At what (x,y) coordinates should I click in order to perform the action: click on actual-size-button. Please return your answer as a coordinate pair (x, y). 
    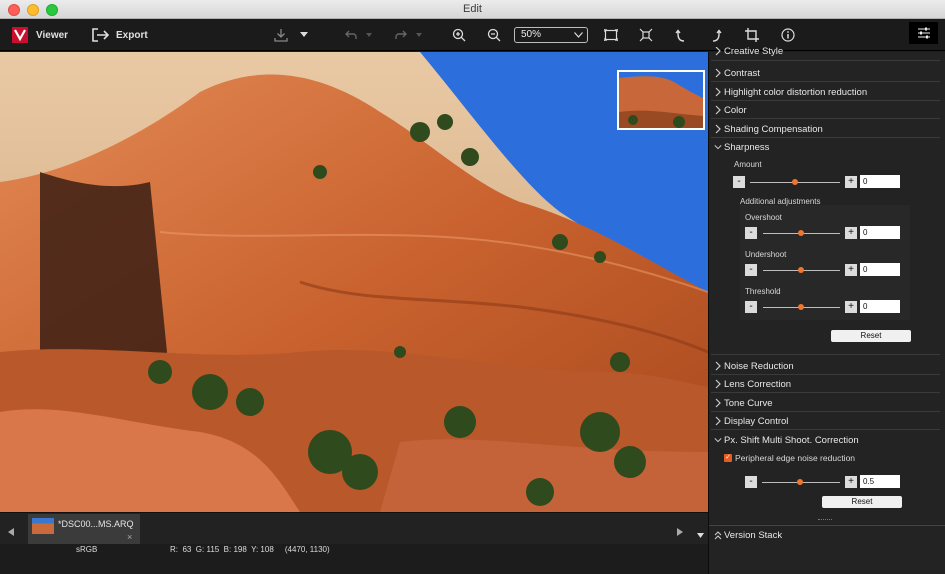
    Looking at the image, I should click on (646, 35).